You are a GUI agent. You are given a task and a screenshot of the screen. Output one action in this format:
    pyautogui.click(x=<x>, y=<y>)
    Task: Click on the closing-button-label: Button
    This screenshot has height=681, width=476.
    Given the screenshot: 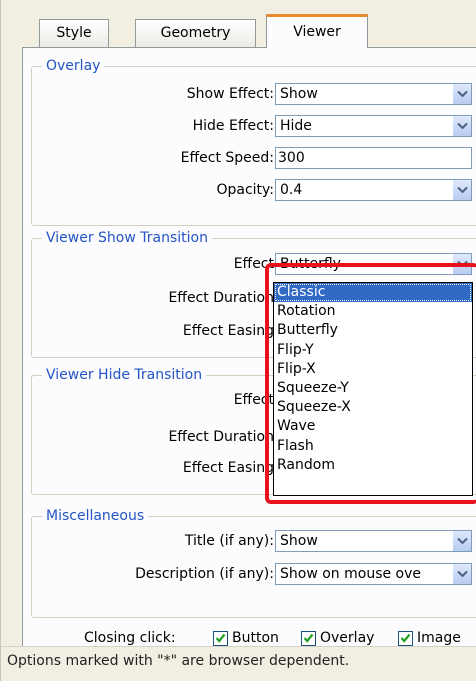 What is the action you would take?
    pyautogui.click(x=255, y=638)
    